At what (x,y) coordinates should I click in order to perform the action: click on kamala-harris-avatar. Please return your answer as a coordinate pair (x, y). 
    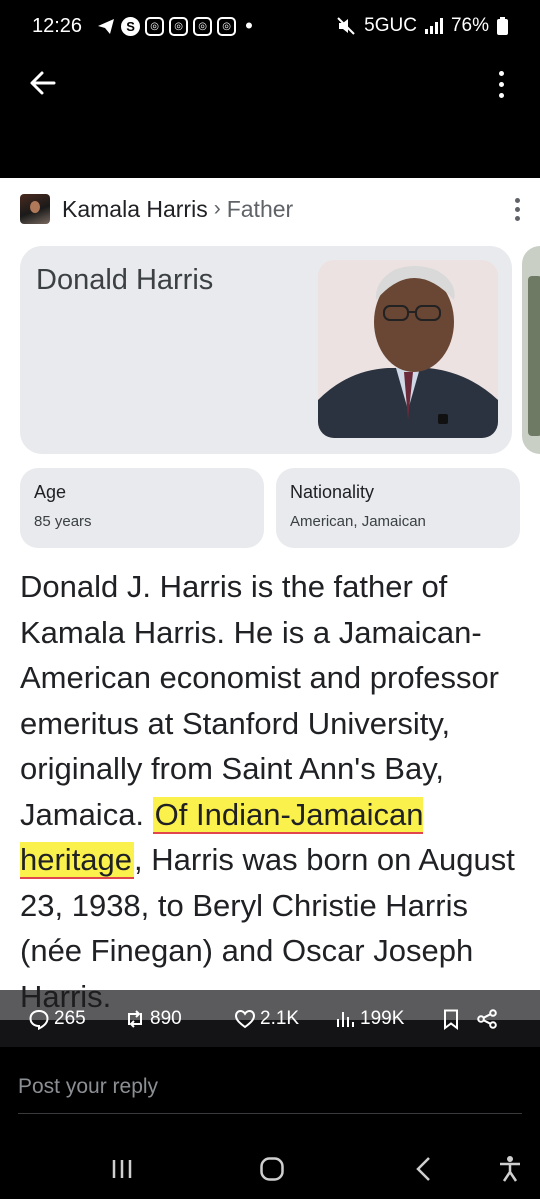
    Looking at the image, I should click on (35, 209).